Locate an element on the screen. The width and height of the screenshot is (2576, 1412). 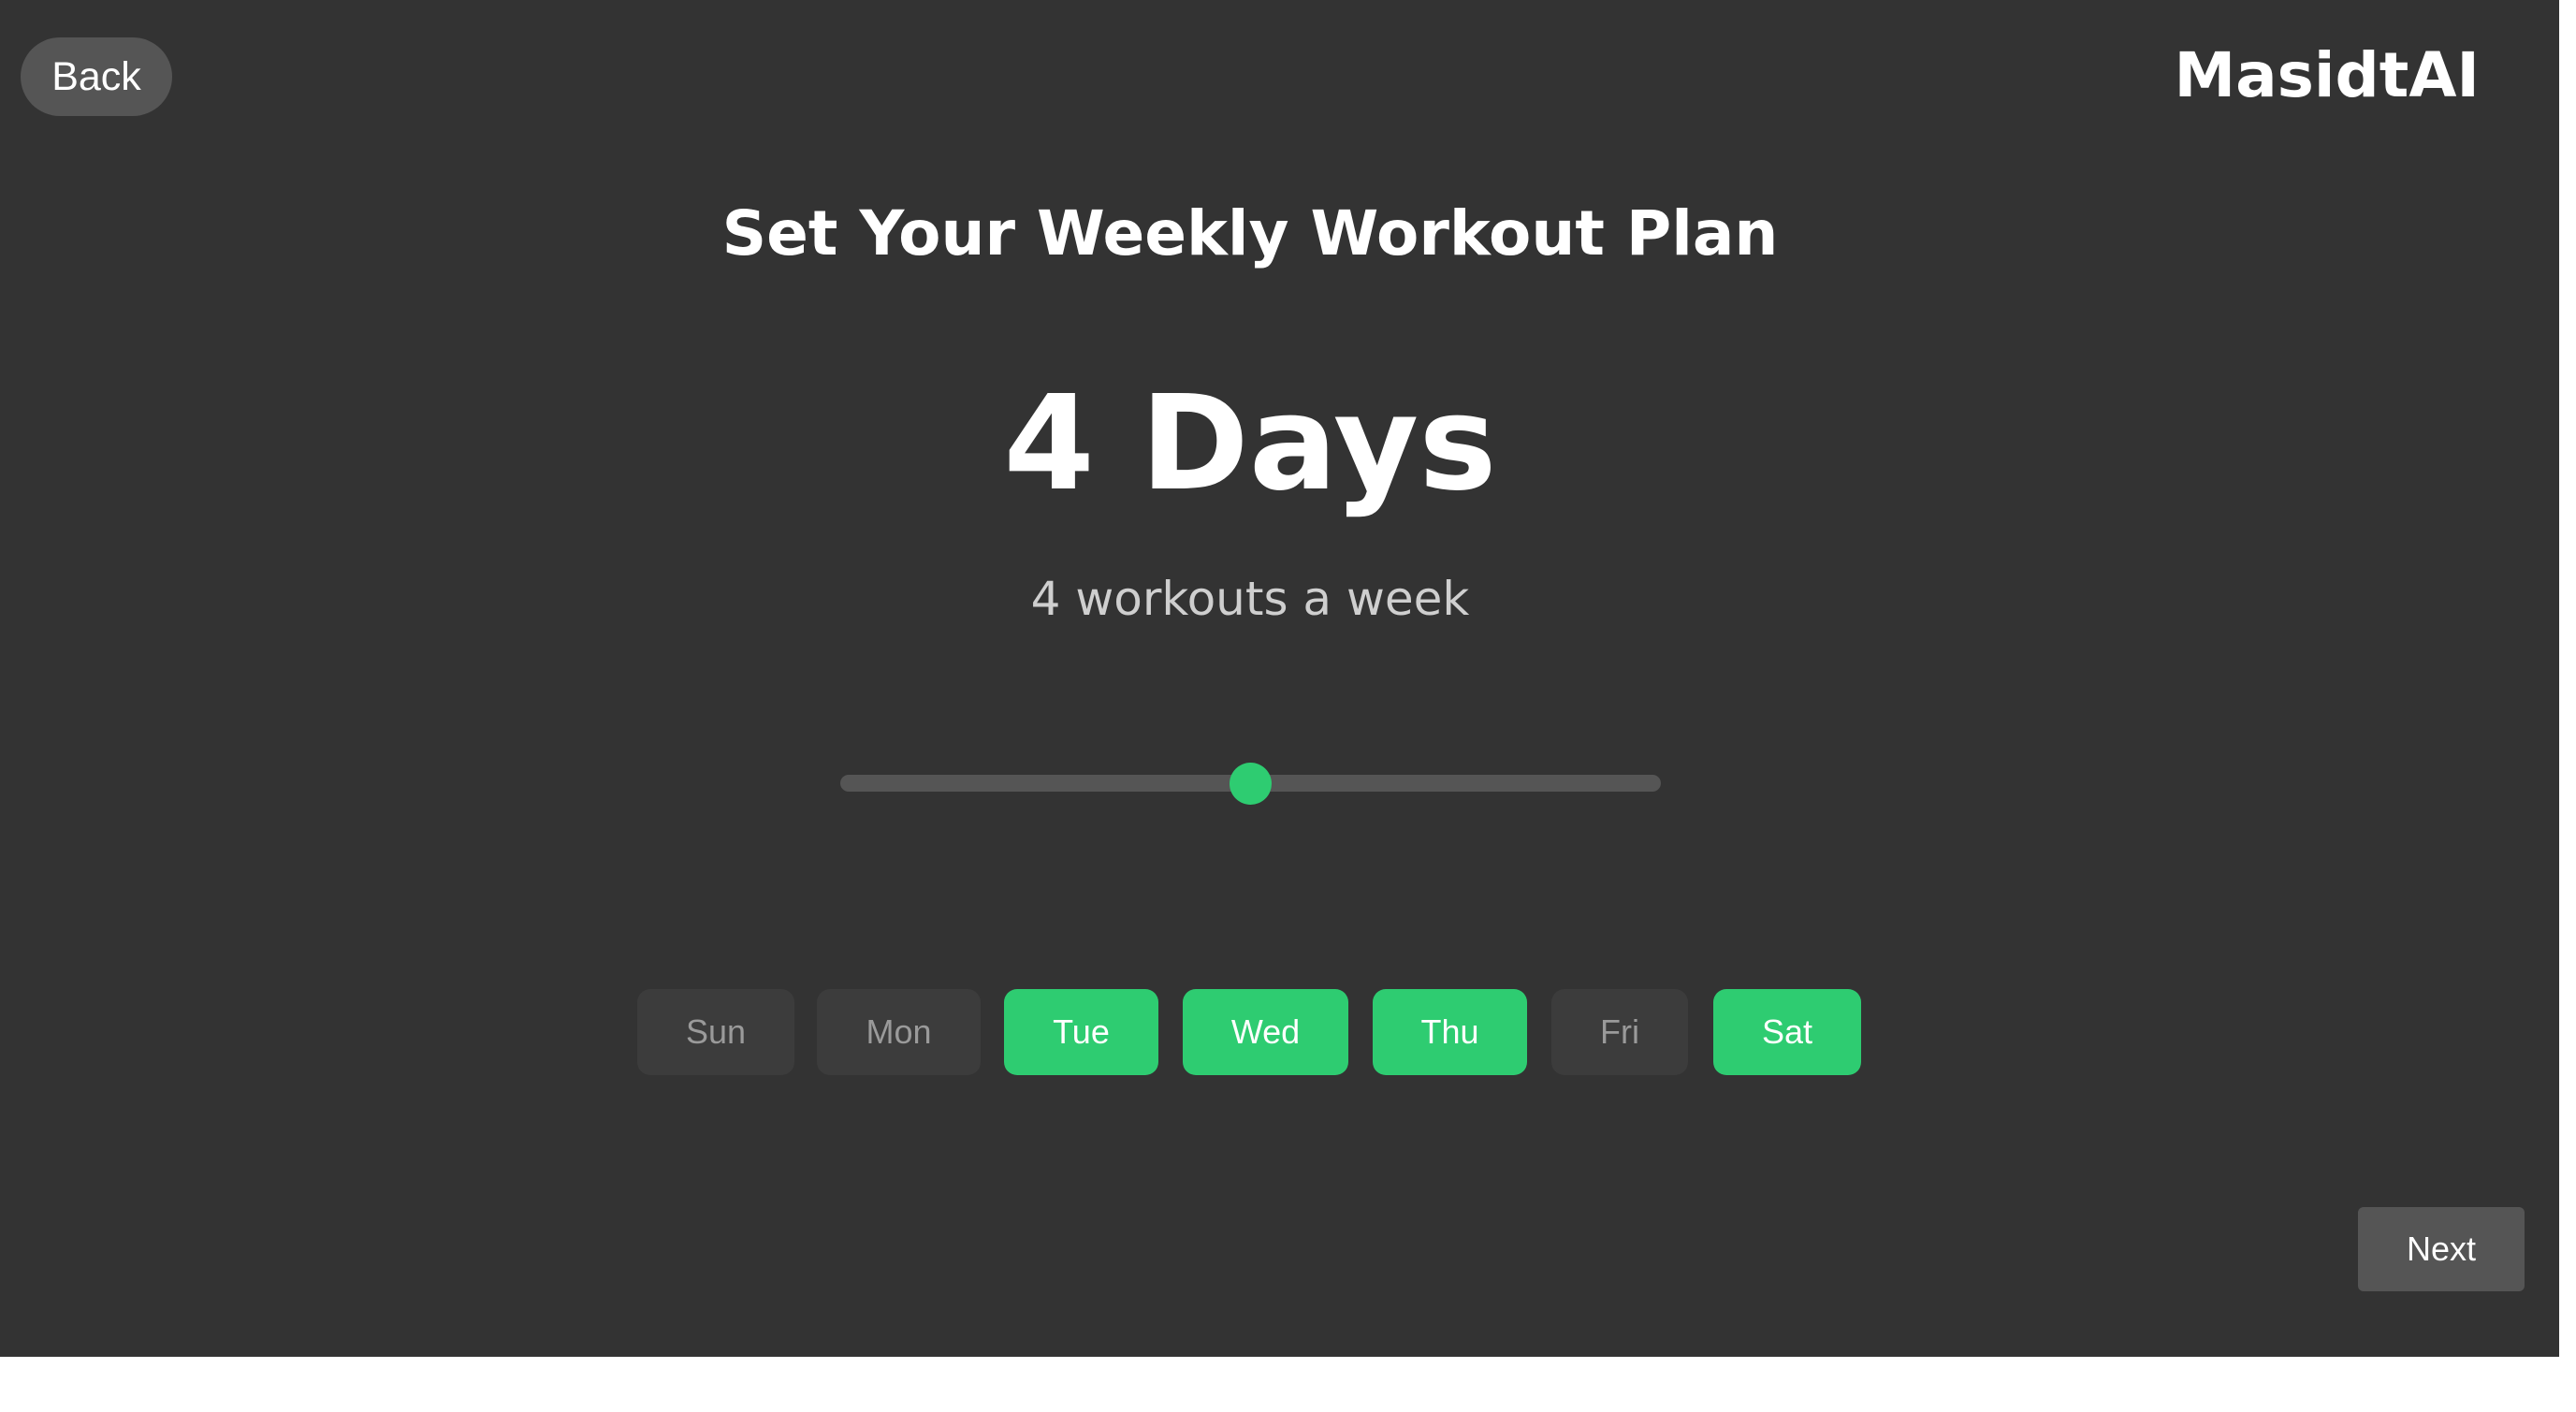
days-slider-thumb is located at coordinates (1251, 784).